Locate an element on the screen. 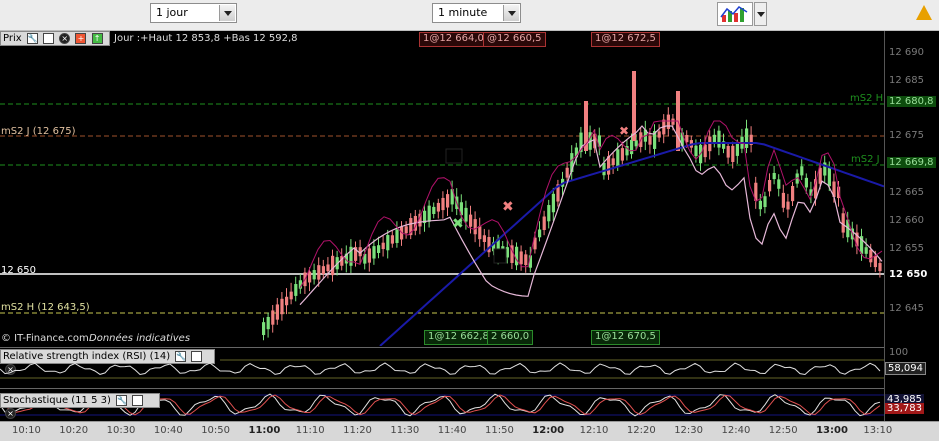 The height and width of the screenshot is (441, 939). y-tick: 12 655 is located at coordinates (906, 248).